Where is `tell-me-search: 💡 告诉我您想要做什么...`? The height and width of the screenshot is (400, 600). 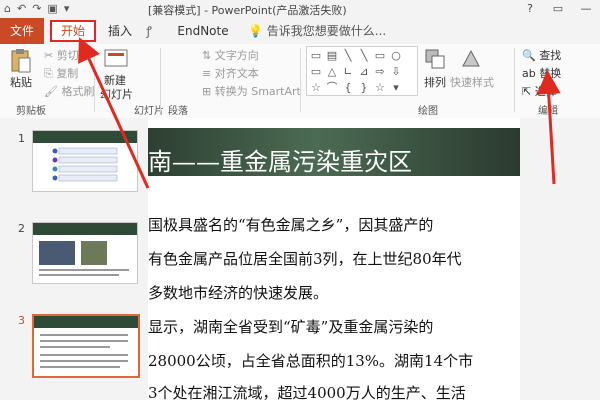 tell-me-search: 💡 告诉我您想要做什么... is located at coordinates (317, 31).